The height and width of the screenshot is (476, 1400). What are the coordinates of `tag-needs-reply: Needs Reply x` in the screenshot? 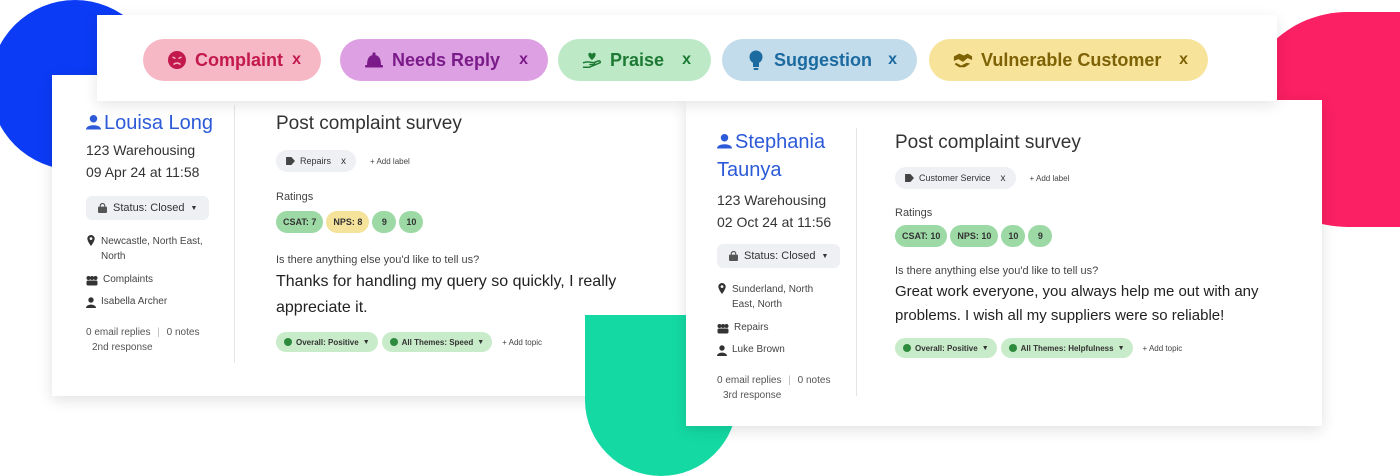 It's located at (444, 60).